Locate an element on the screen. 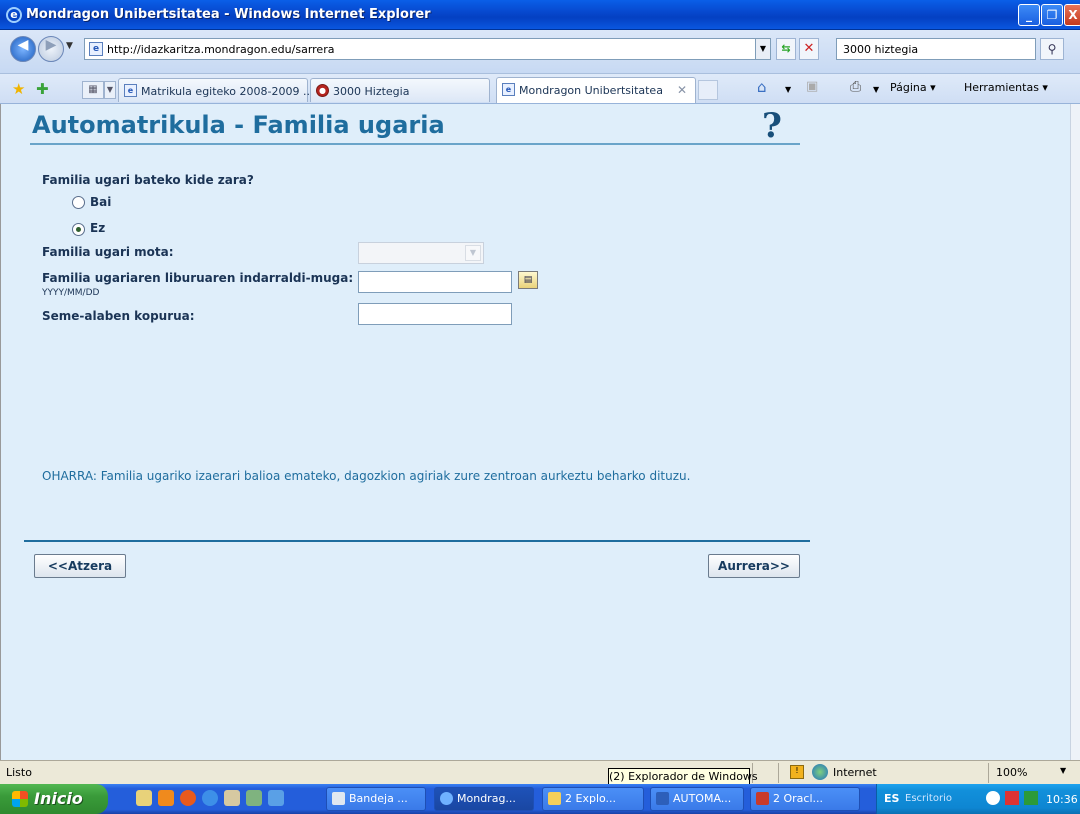 The width and height of the screenshot is (1080, 814). chevron-down-icon: ▼ is located at coordinates (473, 253).